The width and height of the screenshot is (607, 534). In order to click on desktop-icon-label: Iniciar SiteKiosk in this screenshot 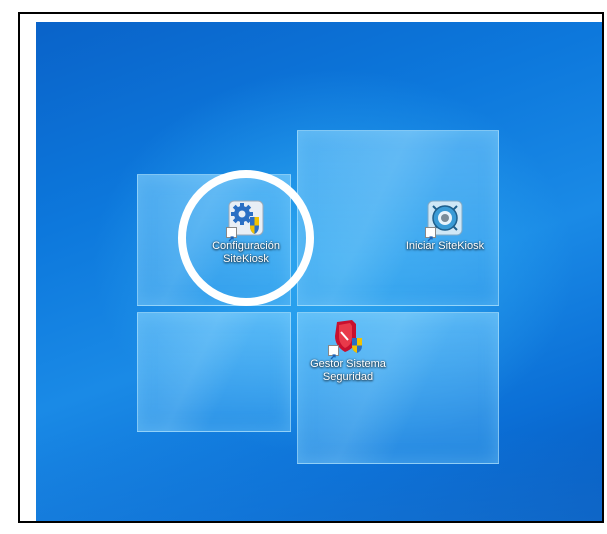, I will do `click(445, 246)`.